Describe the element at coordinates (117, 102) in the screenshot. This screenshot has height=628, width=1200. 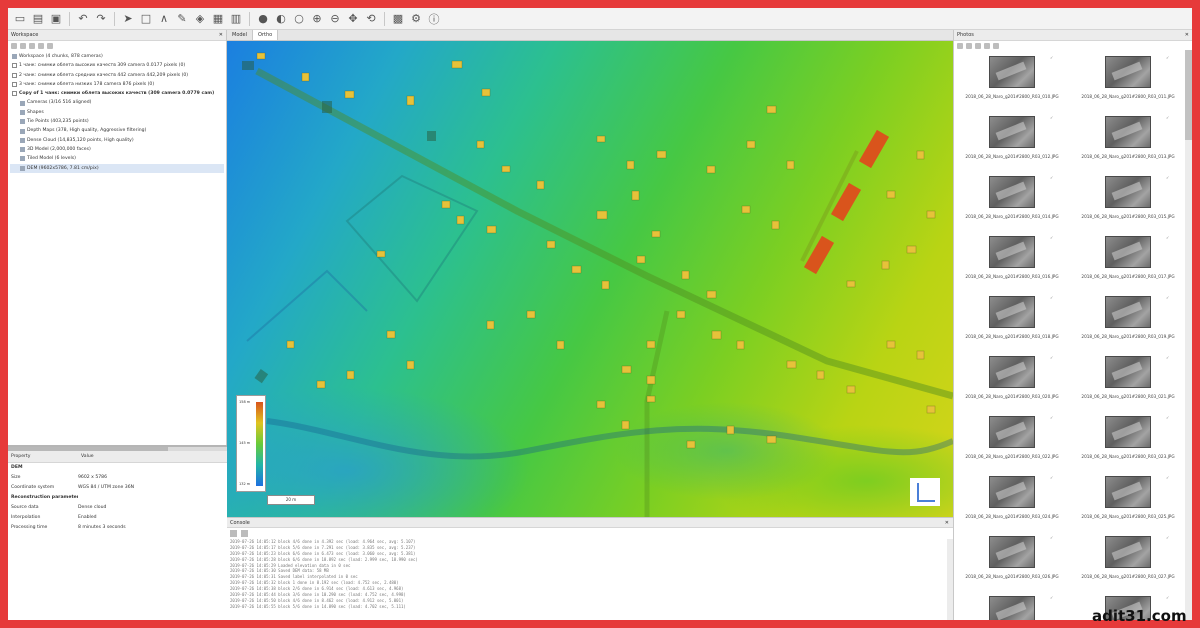
I see `workspace-tree-item: Cameras (3/16 516 aligned)` at that location.